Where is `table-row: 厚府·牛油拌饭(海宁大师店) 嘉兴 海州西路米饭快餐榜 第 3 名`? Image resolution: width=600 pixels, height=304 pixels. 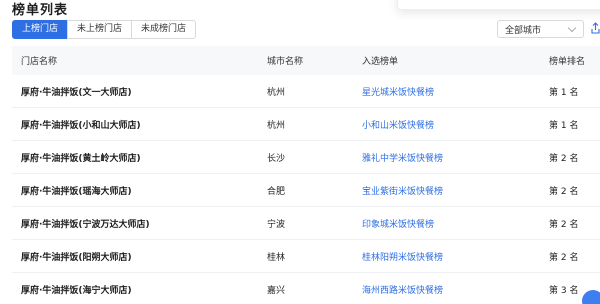
table-row: 厚府·牛油拌饭(海宁大师店) 嘉兴 海州西路米饭快餐榜 第 3 名 is located at coordinates (306, 288).